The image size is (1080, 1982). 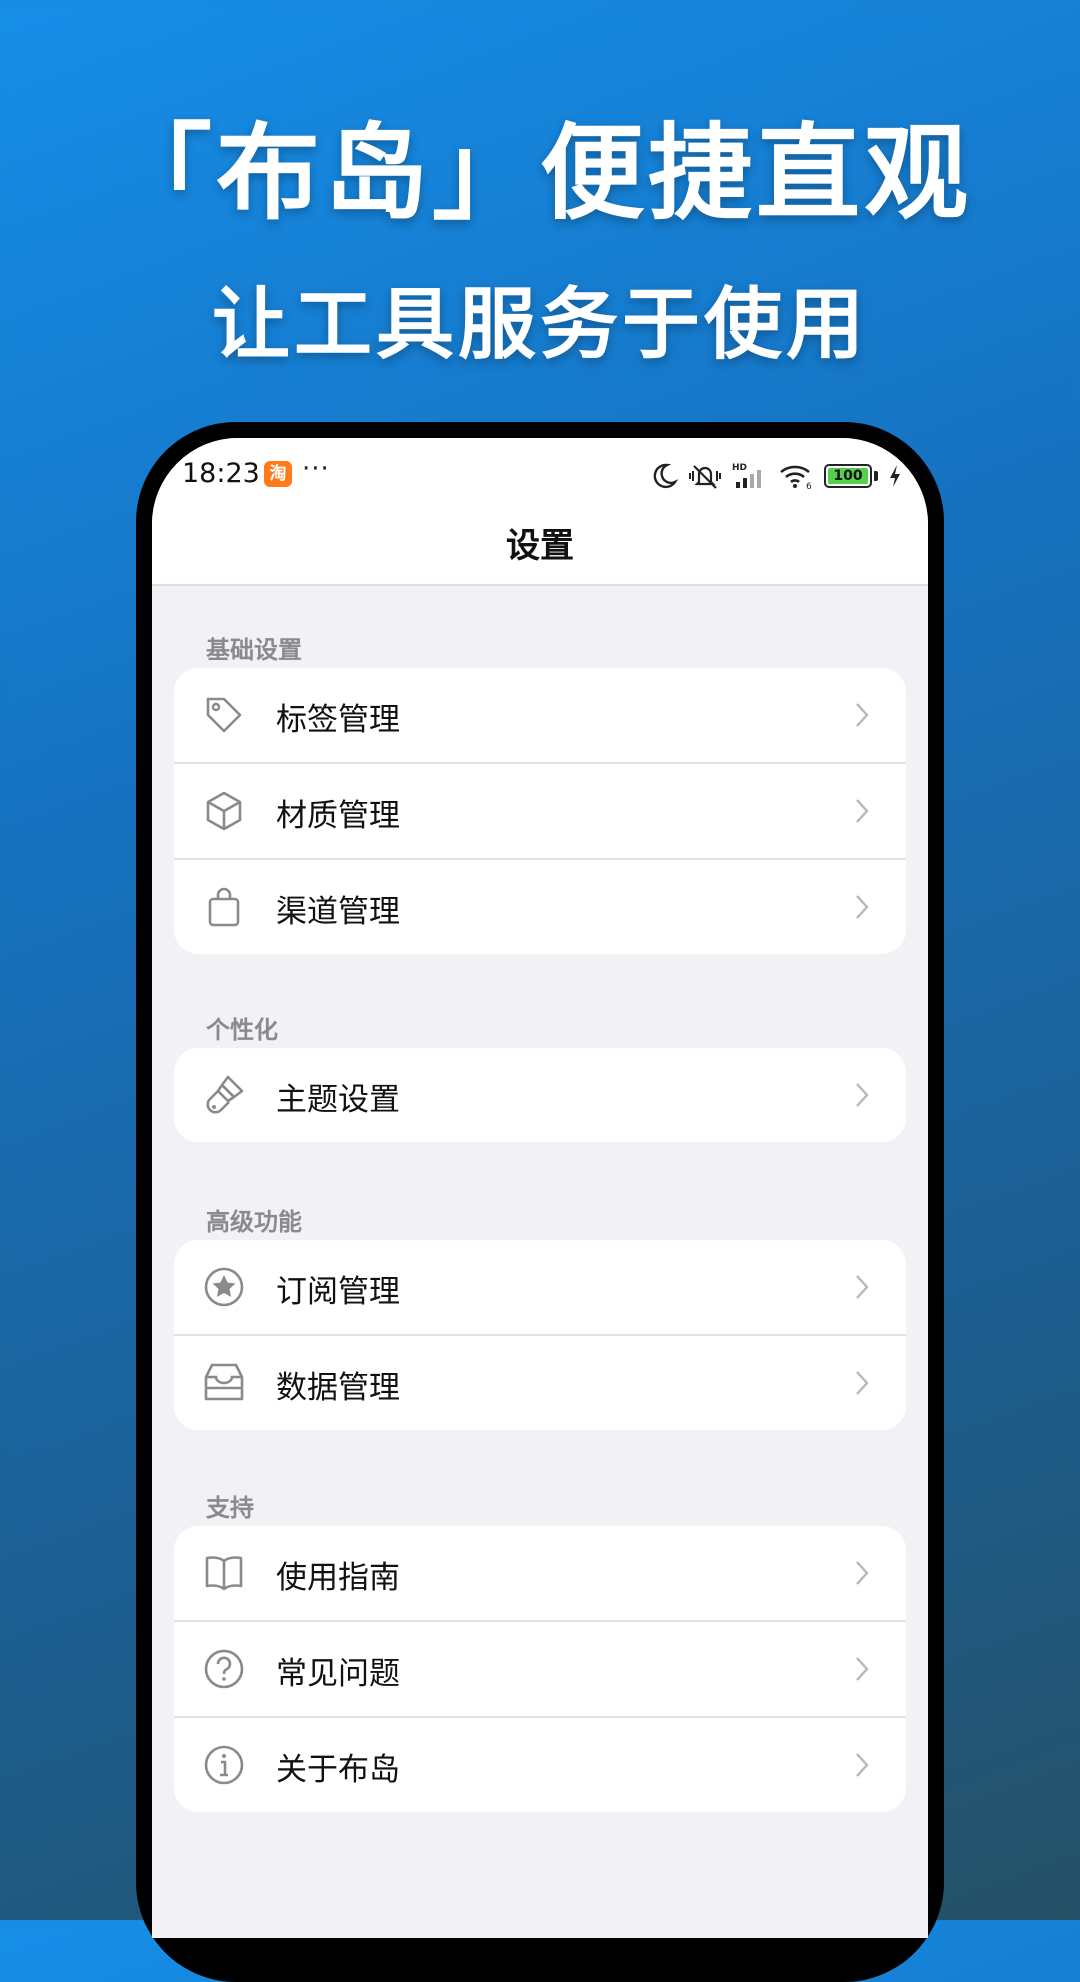 I want to click on paintbrush-icon, so click(x=225, y=1094).